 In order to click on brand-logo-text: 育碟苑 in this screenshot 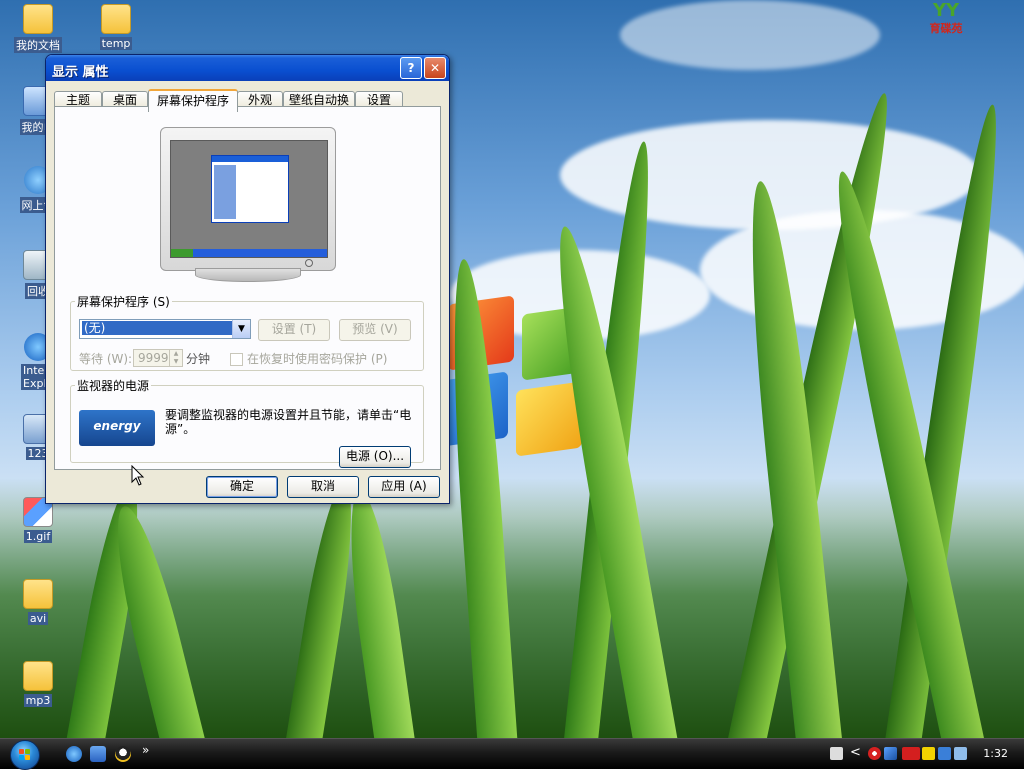, I will do `click(946, 28)`.